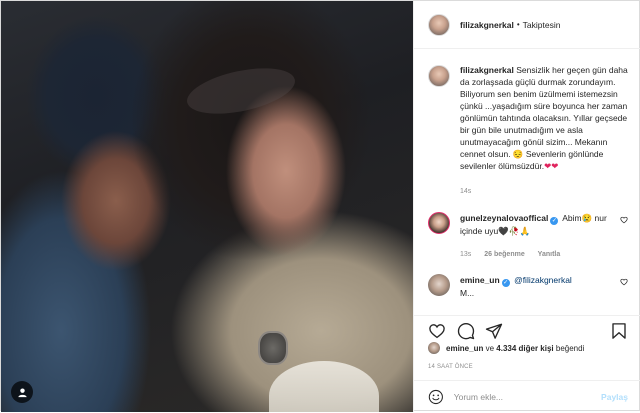 The width and height of the screenshot is (640, 413). What do you see at coordinates (504, 218) in the screenshot?
I see `commenter-username: gunelzeynalovaoffical` at bounding box center [504, 218].